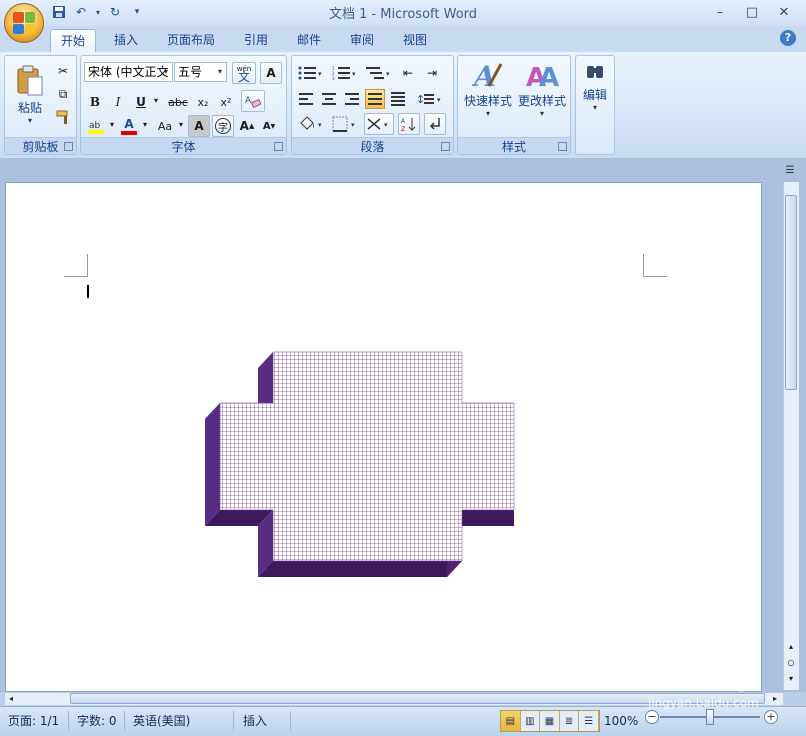 The width and height of the screenshot is (806, 736). Describe the element at coordinates (63, 117) in the screenshot. I see `format-painter-icon` at that location.